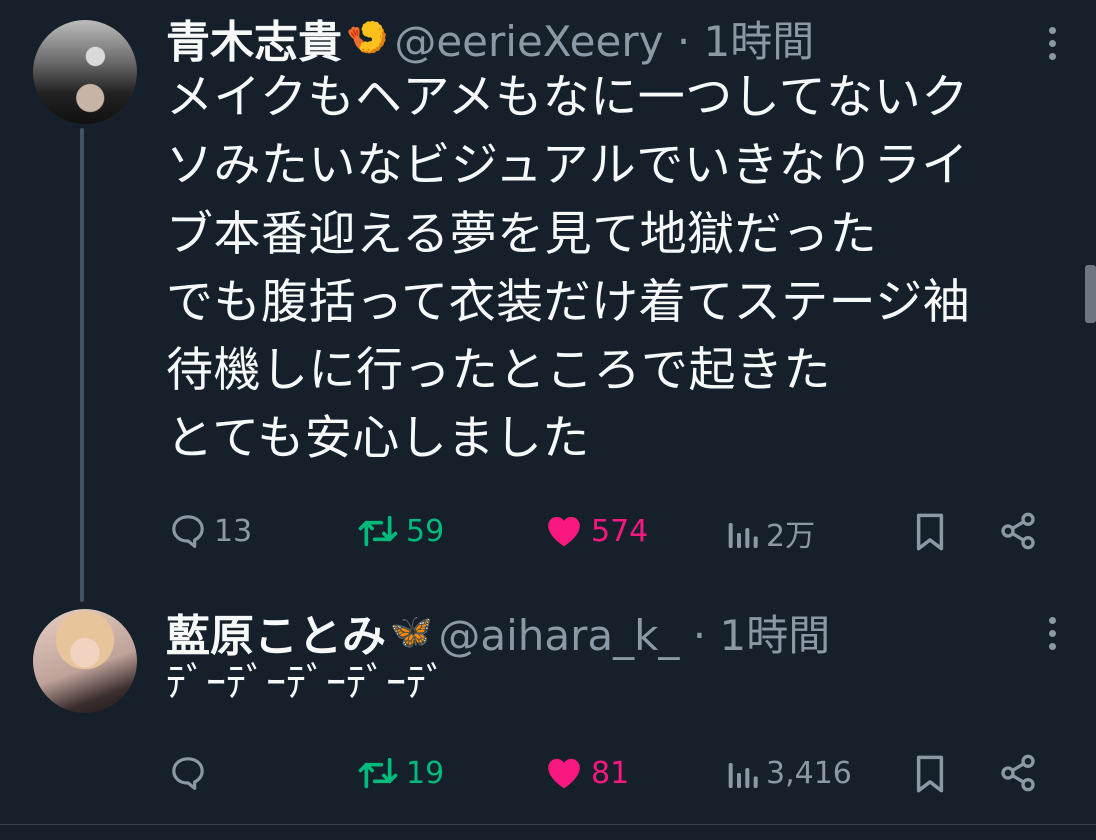 Image resolution: width=1096 pixels, height=840 pixels. I want to click on tweet-text-line: メイクもヘアメもなに一つしてないク, so click(567, 97).